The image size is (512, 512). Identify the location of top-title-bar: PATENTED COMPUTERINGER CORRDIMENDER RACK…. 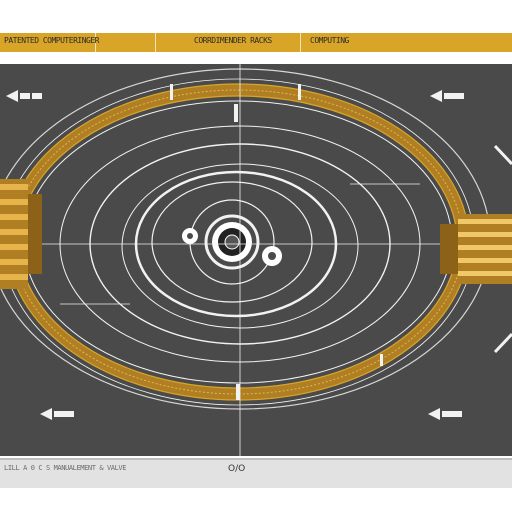
(256, 41).